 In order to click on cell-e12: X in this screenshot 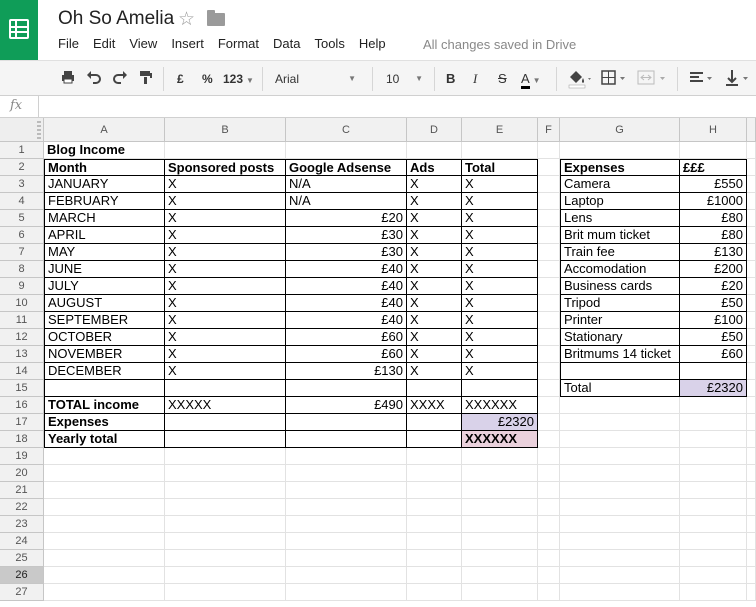, I will do `click(500, 337)`.